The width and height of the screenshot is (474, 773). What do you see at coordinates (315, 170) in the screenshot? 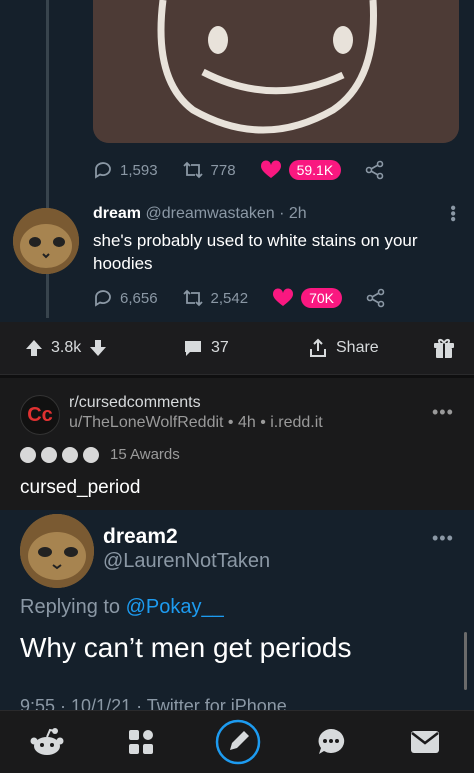
I see `like-count: 59.1K` at bounding box center [315, 170].